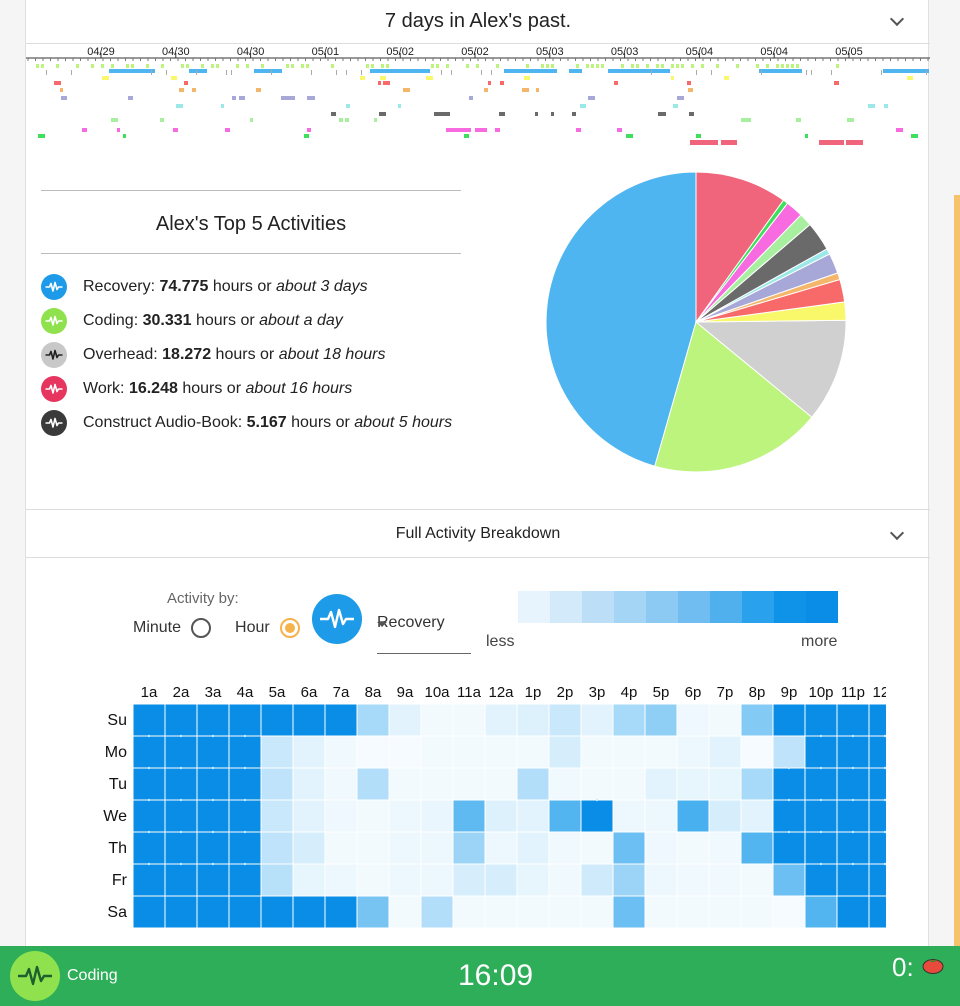 This screenshot has width=960, height=1006. I want to click on minute-radio, so click(201, 628).